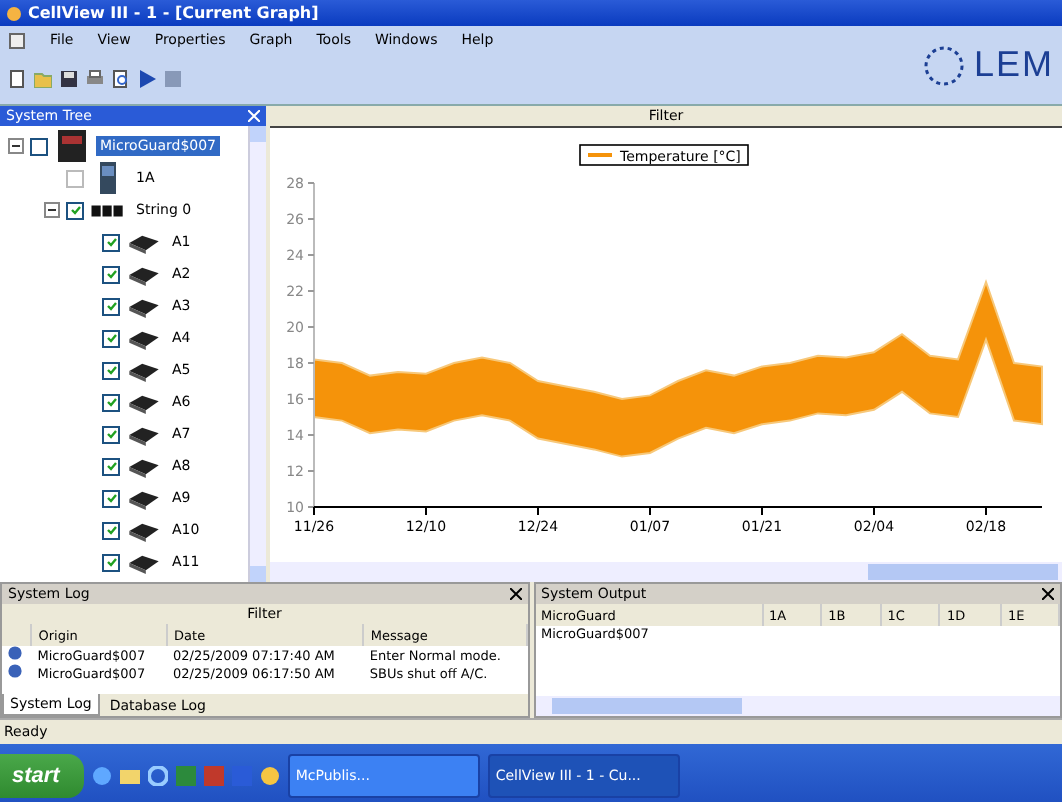  Describe the element at coordinates (72, 146) in the screenshot. I see `device-icon` at that location.